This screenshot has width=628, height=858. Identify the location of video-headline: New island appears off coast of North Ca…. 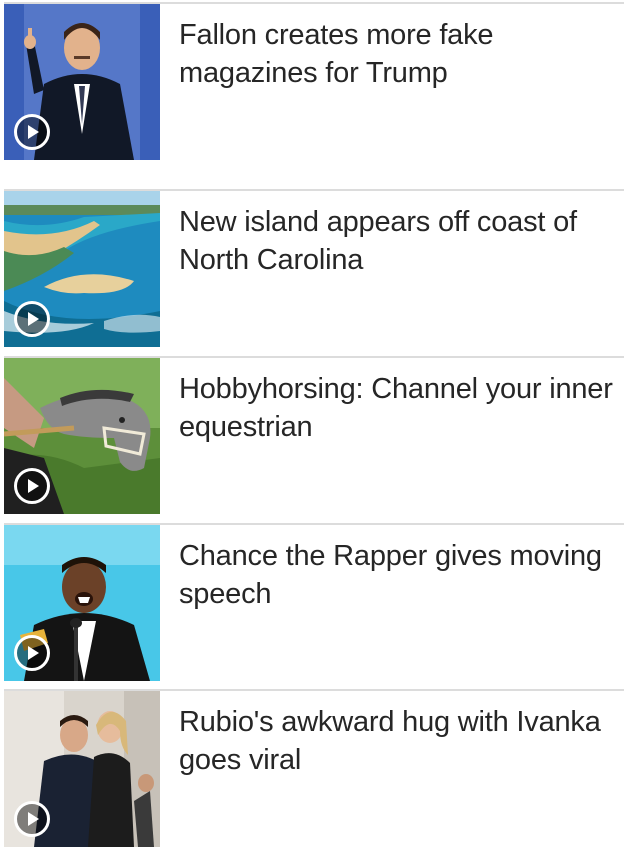
(399, 241).